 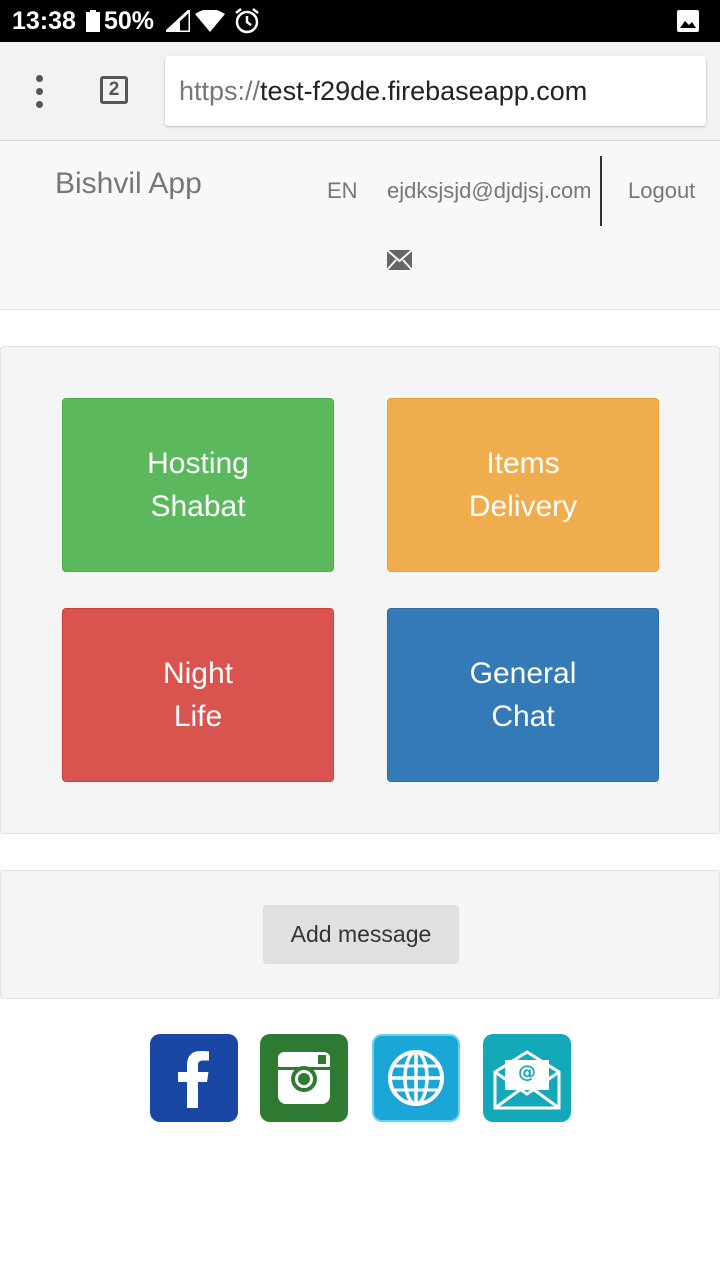 I want to click on hosting-shabat-button: Hosting Shabat, so click(x=198, y=485).